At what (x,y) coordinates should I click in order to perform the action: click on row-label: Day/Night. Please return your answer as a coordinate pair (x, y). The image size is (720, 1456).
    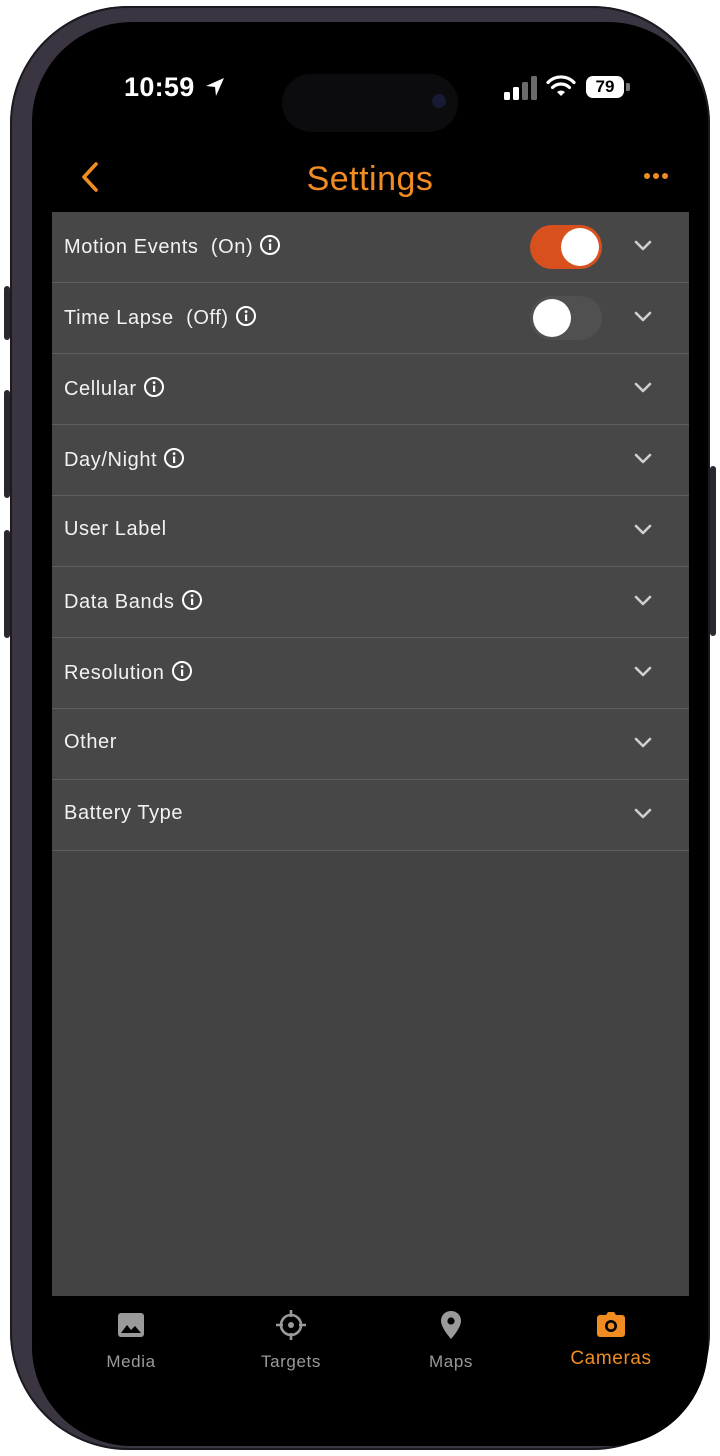
    Looking at the image, I should click on (111, 460).